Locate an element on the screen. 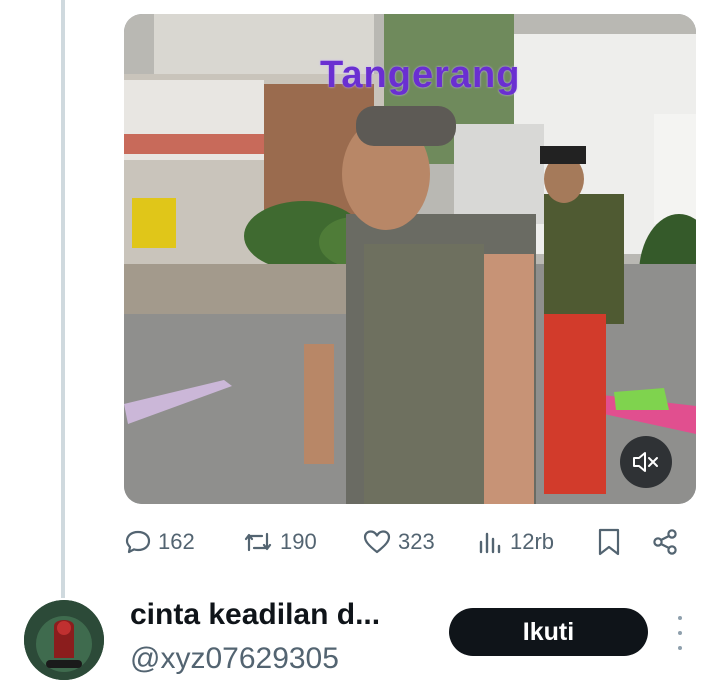 This screenshot has width=720, height=692. share-icon is located at coordinates (665, 542).